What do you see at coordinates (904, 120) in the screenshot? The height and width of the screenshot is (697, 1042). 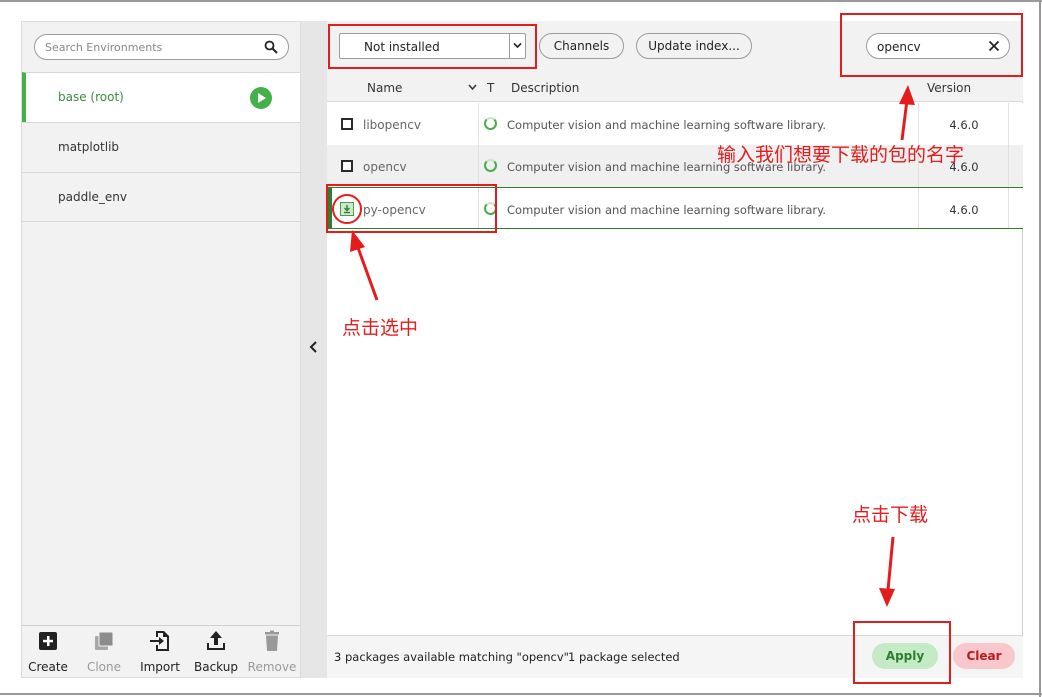 I see `arrow-to-search` at bounding box center [904, 120].